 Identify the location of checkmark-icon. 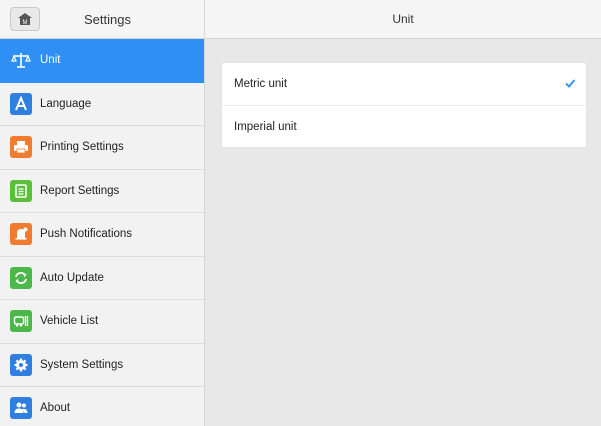
(570, 83).